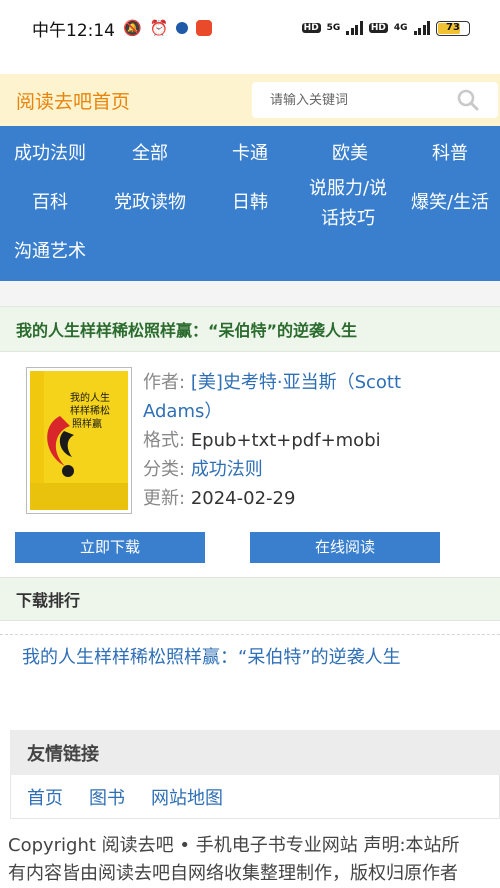 The height and width of the screenshot is (888, 500). What do you see at coordinates (468, 100) in the screenshot?
I see `search-icon` at bounding box center [468, 100].